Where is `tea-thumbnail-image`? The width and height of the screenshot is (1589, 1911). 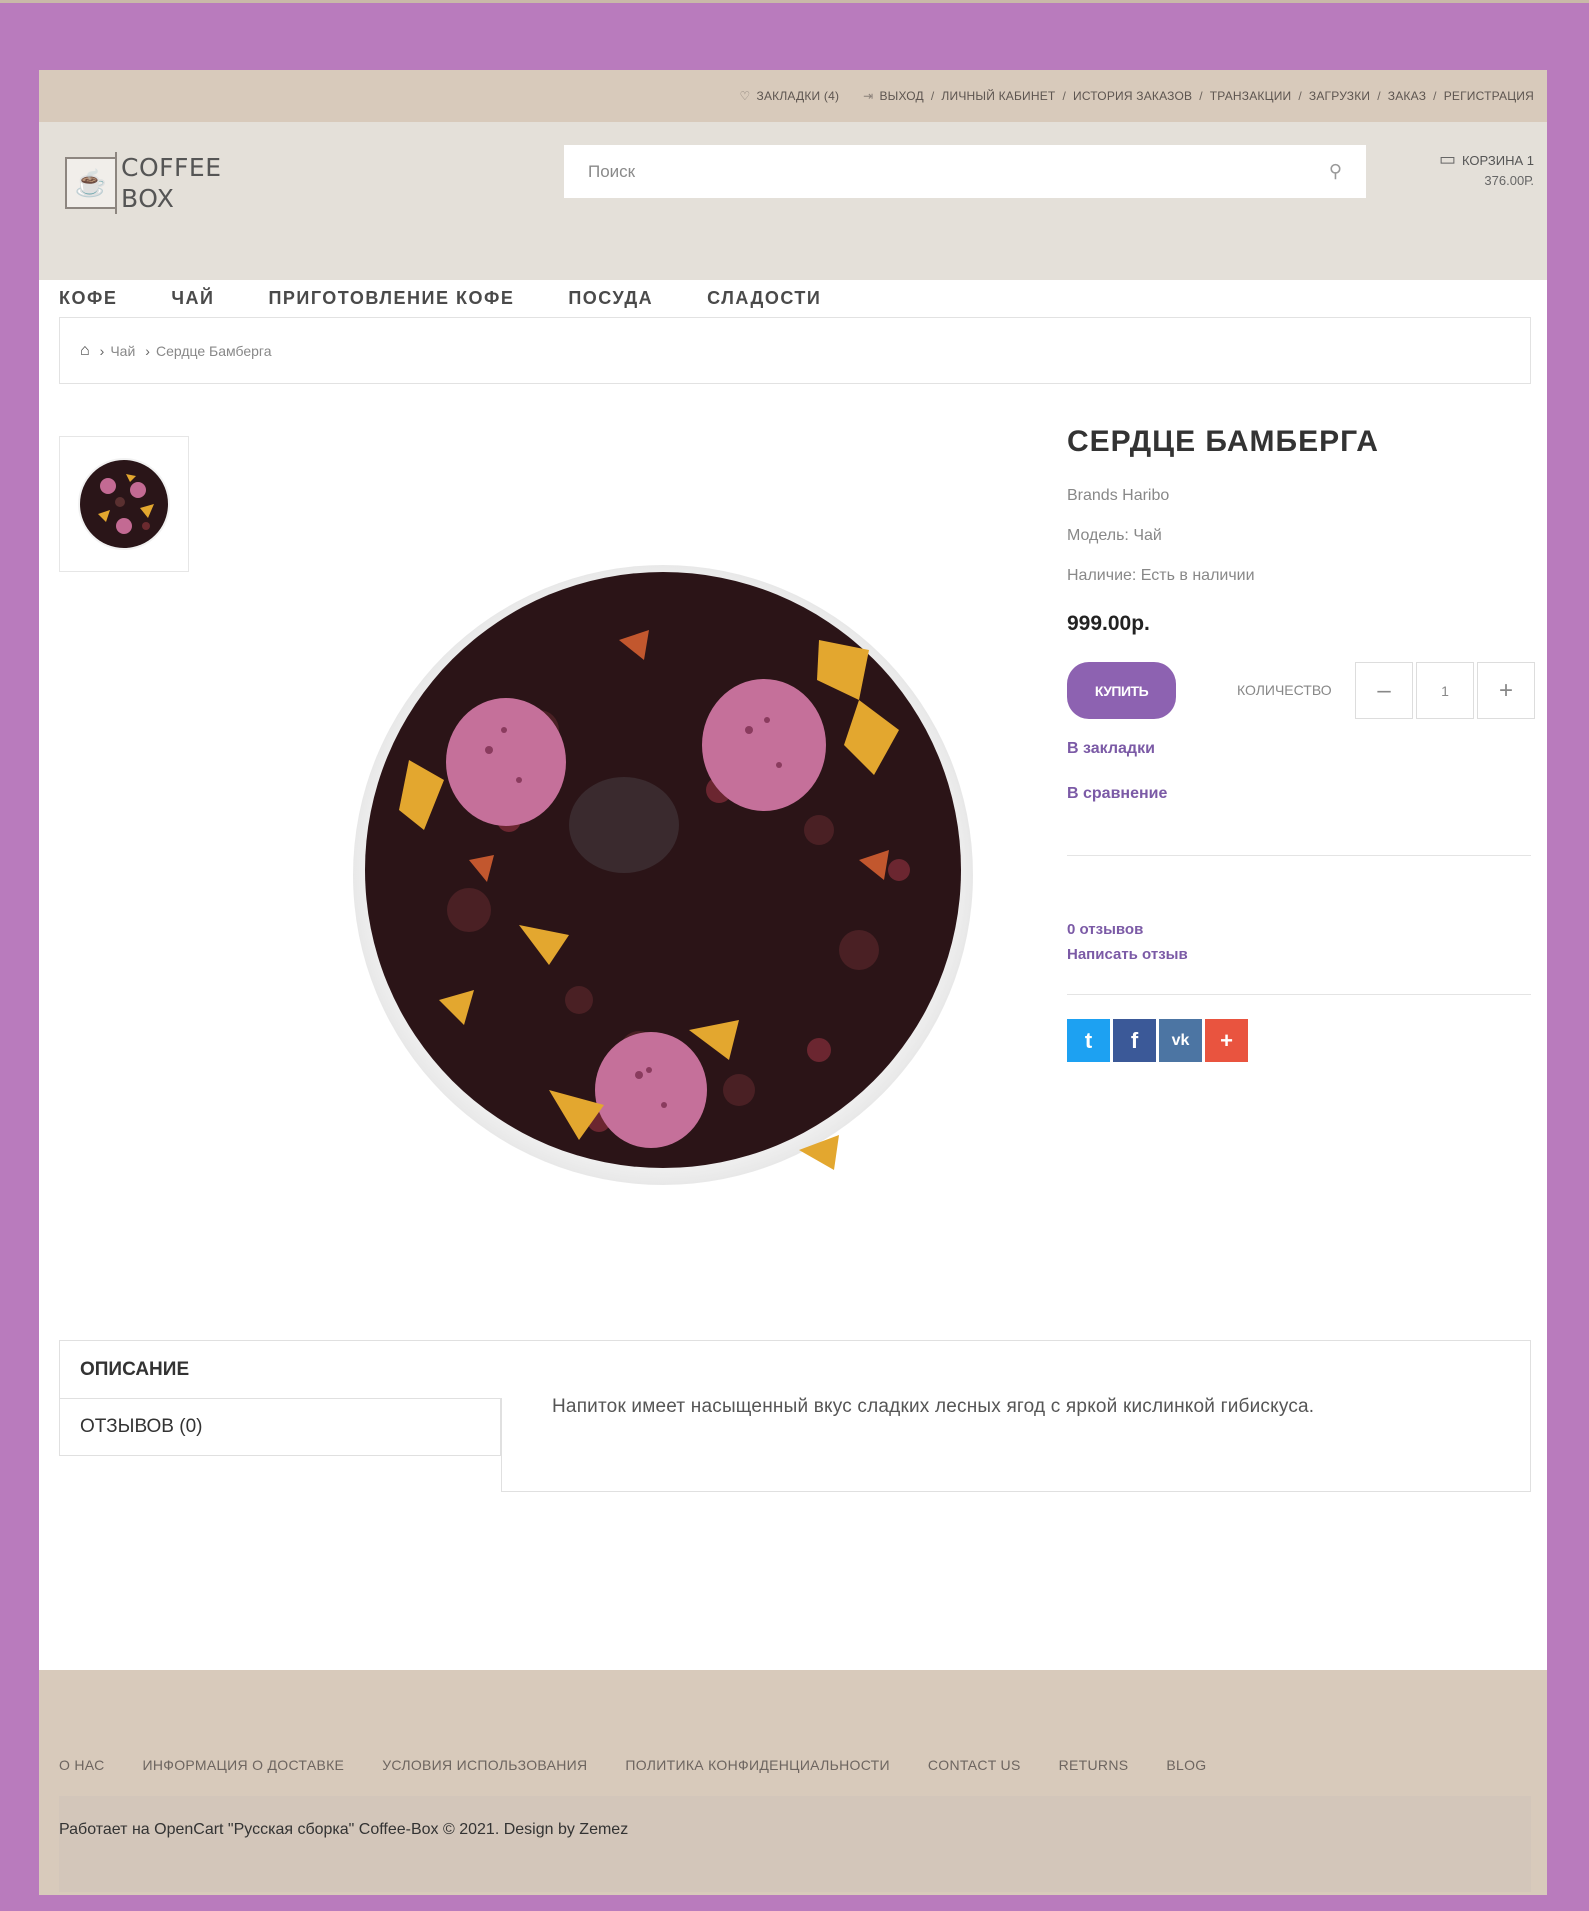 tea-thumbnail-image is located at coordinates (124, 504).